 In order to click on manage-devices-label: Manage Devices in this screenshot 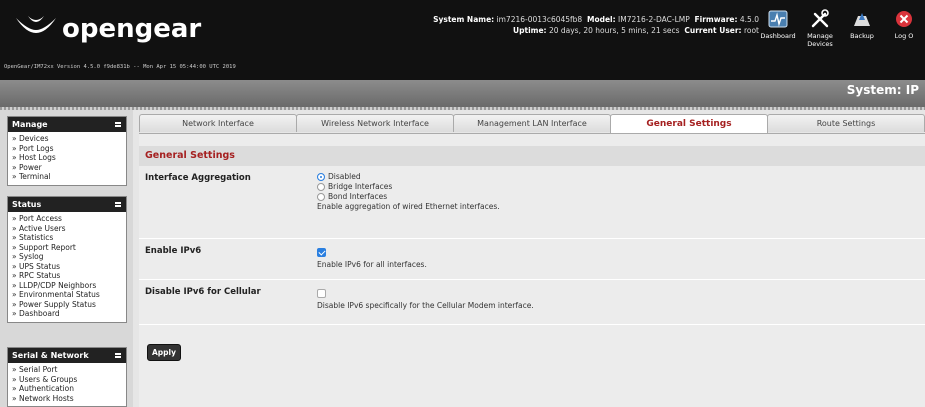, I will do `click(820, 40)`.